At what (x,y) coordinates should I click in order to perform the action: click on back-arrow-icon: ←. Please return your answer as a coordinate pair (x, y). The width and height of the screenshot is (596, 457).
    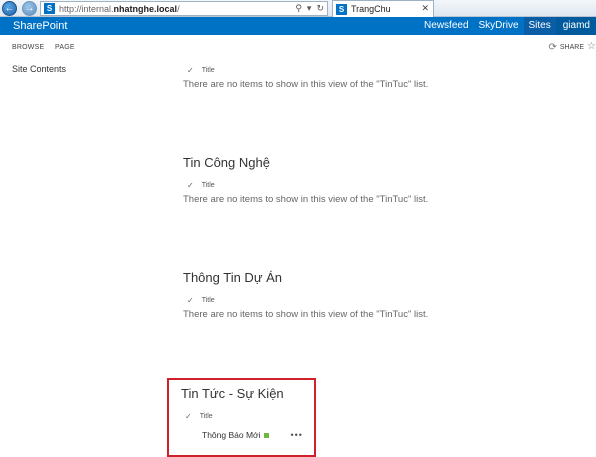
    Looking at the image, I should click on (9, 8).